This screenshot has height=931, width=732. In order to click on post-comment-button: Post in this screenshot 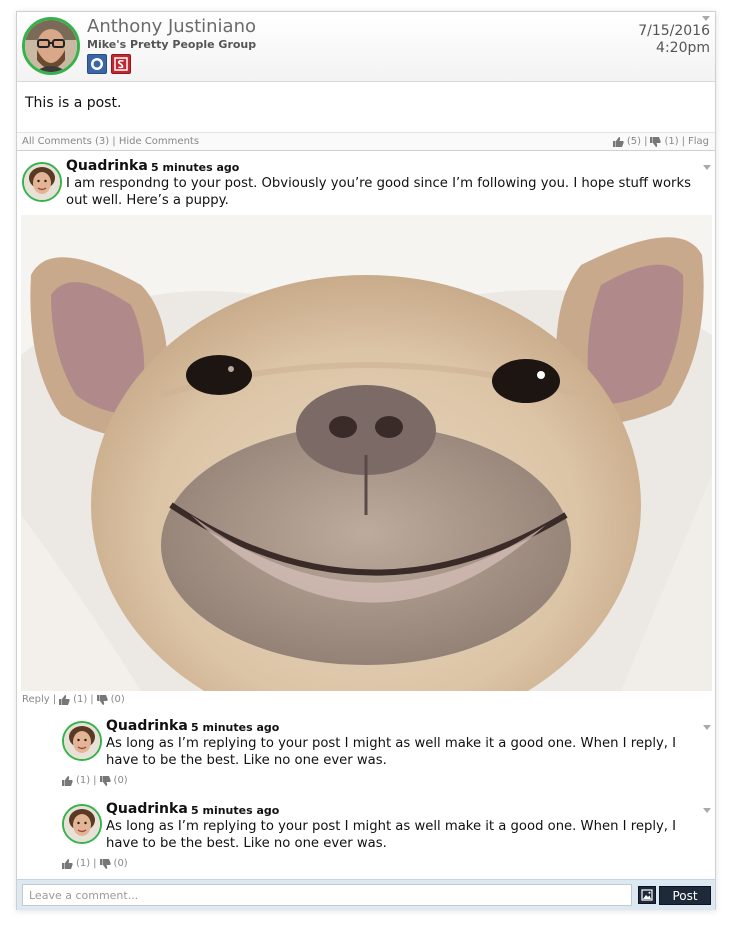, I will do `click(685, 895)`.